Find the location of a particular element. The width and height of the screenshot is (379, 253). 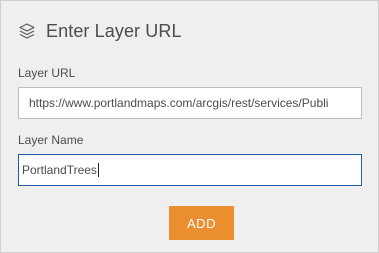

layer-url-label: Layer URL is located at coordinates (47, 73).